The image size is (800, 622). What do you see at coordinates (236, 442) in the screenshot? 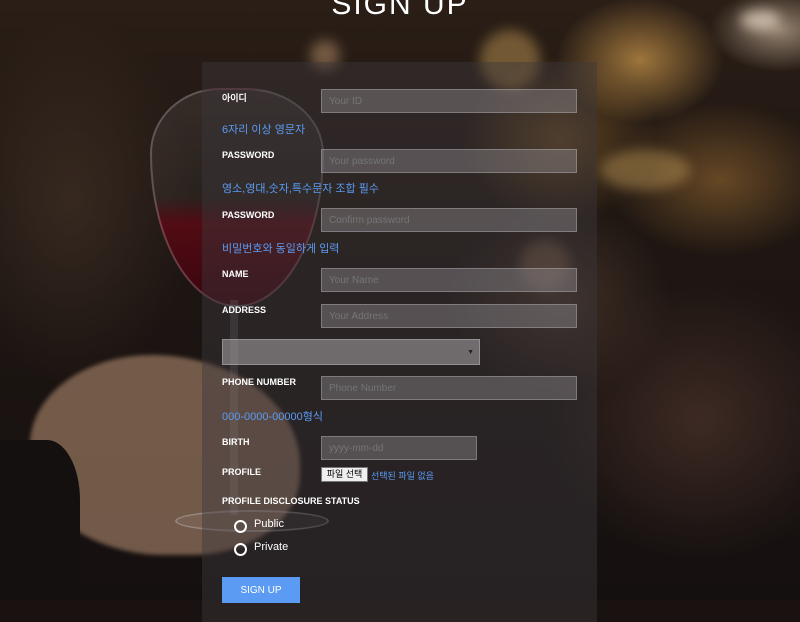
I see `birth-label: BIRTH` at bounding box center [236, 442].